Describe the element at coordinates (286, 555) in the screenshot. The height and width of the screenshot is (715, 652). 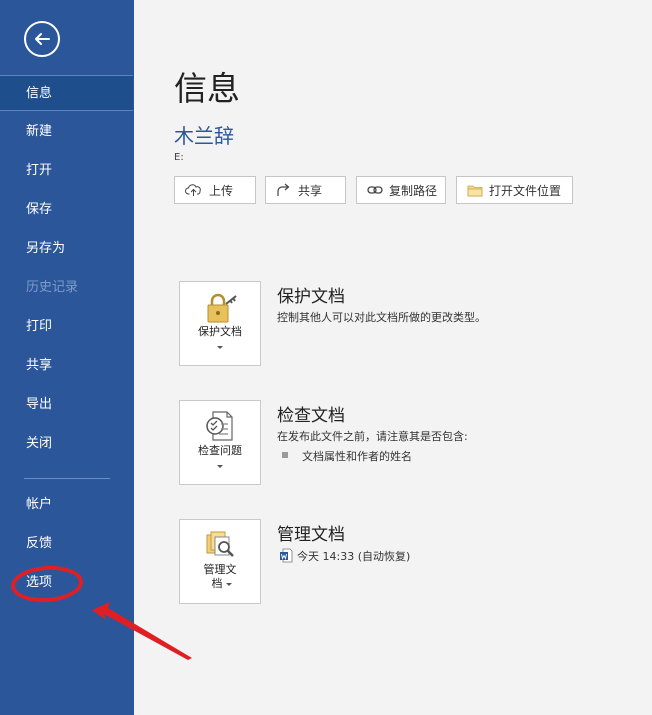
I see `word-document-icon` at that location.